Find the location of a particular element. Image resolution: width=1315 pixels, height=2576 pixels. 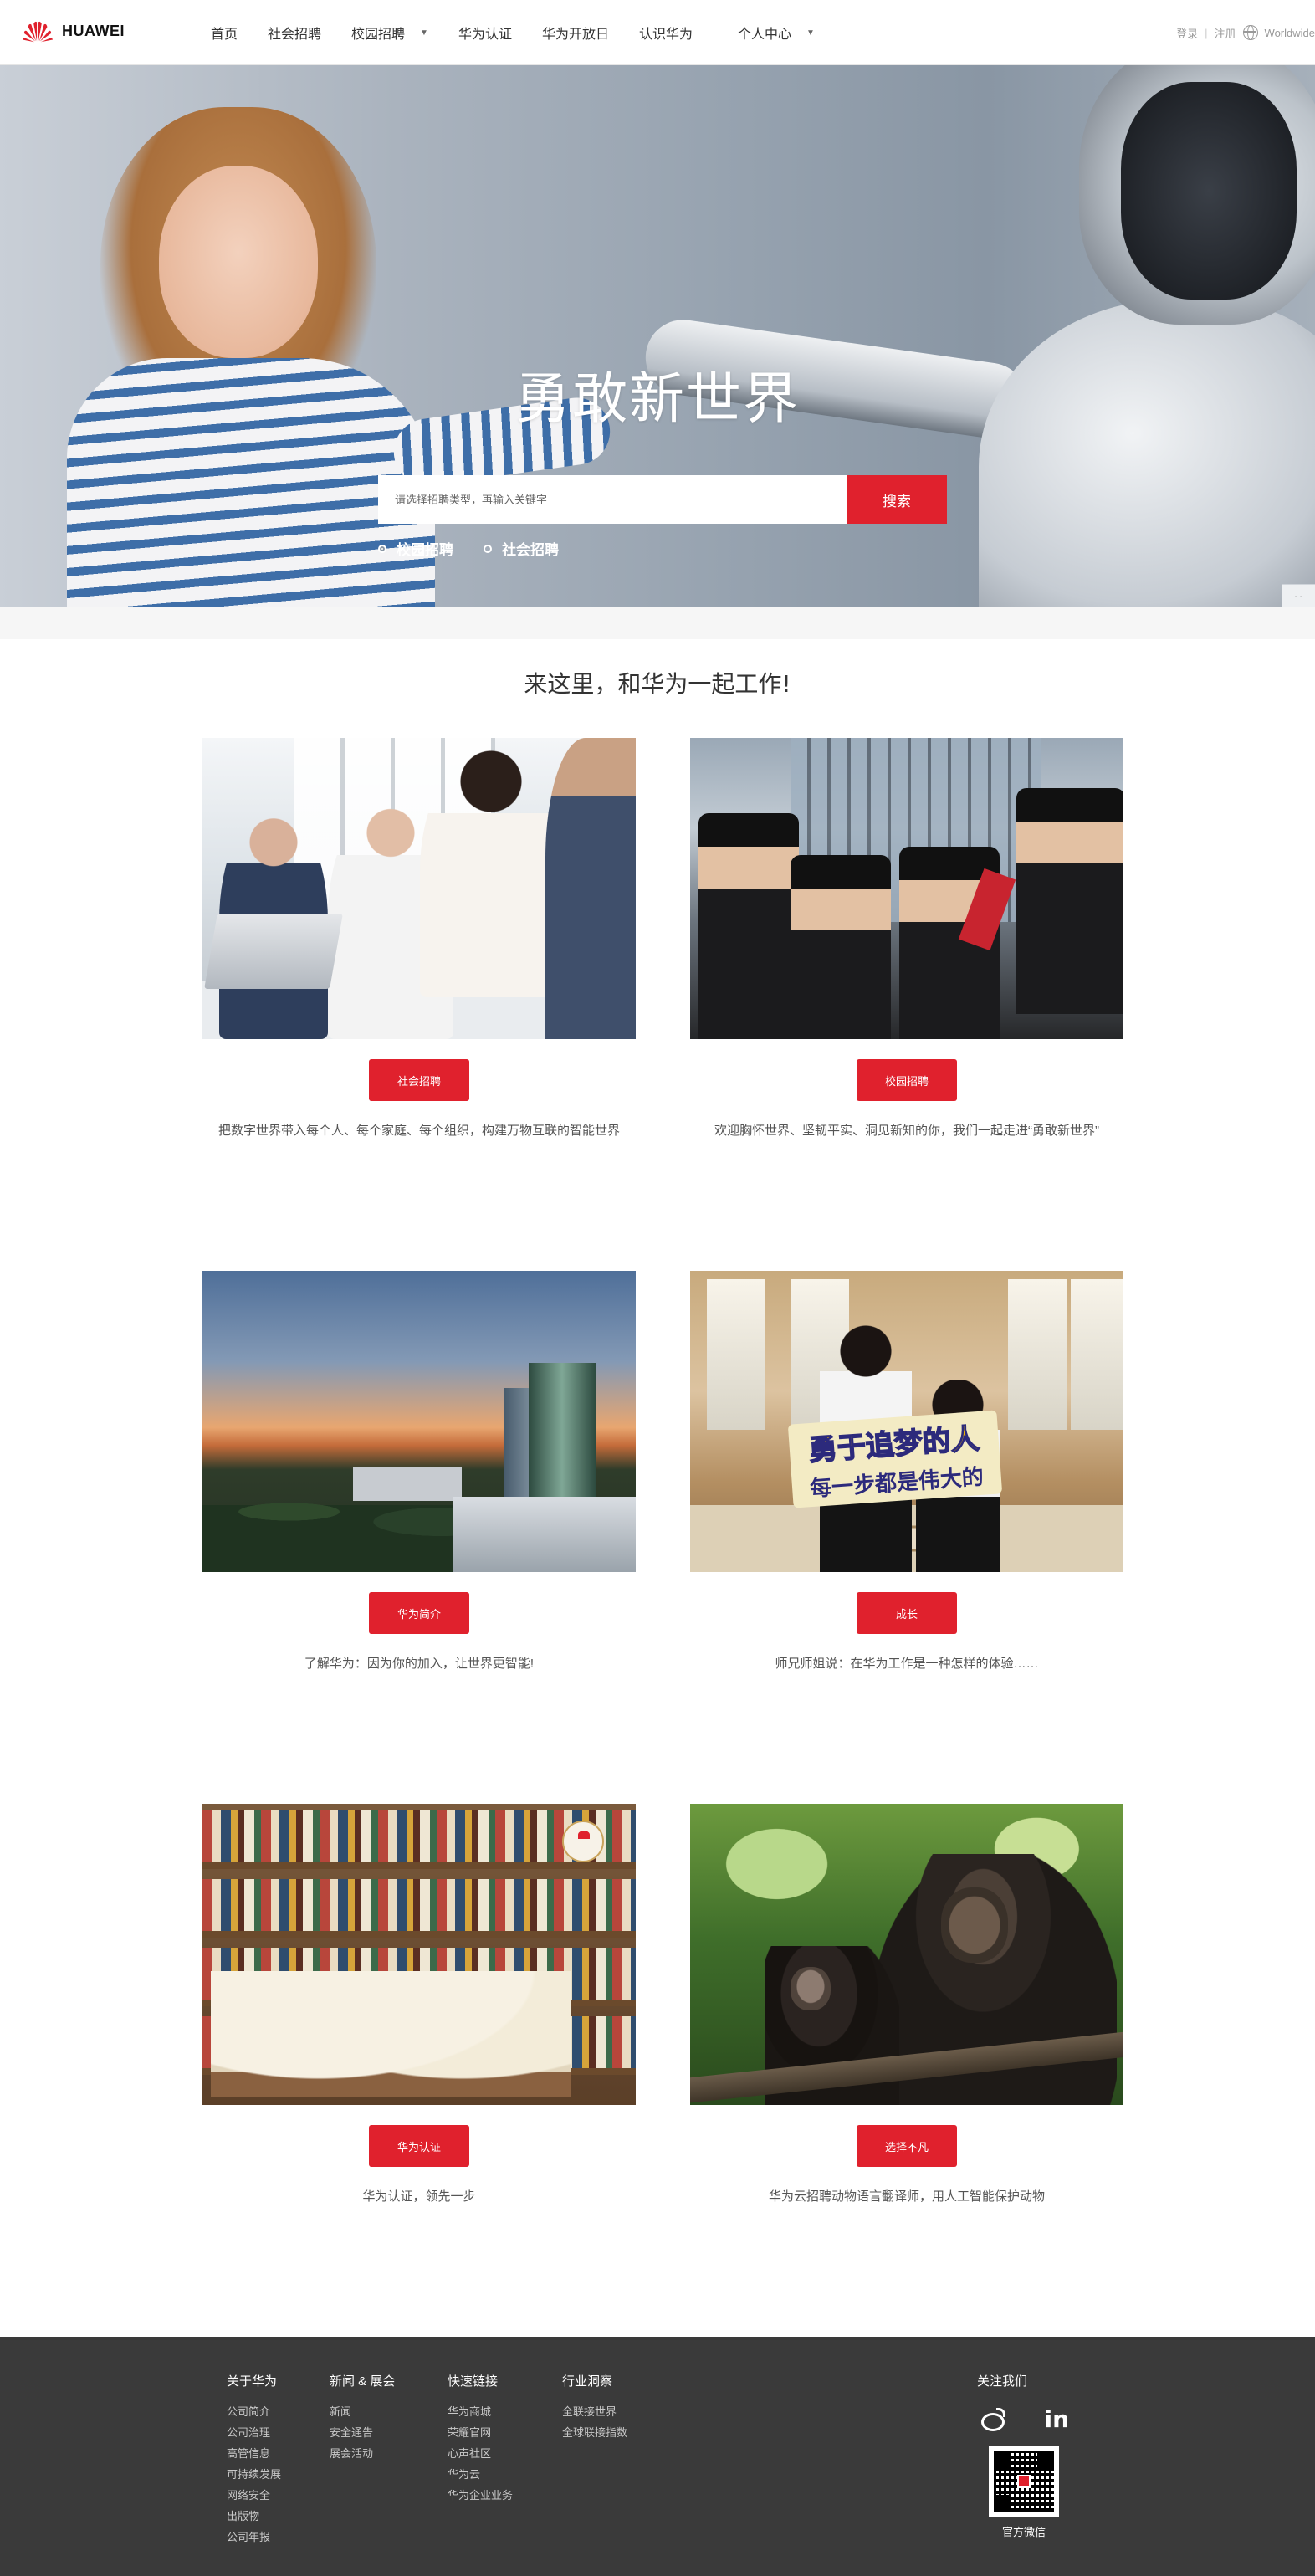

nav-home: 首页 is located at coordinates (224, 33).